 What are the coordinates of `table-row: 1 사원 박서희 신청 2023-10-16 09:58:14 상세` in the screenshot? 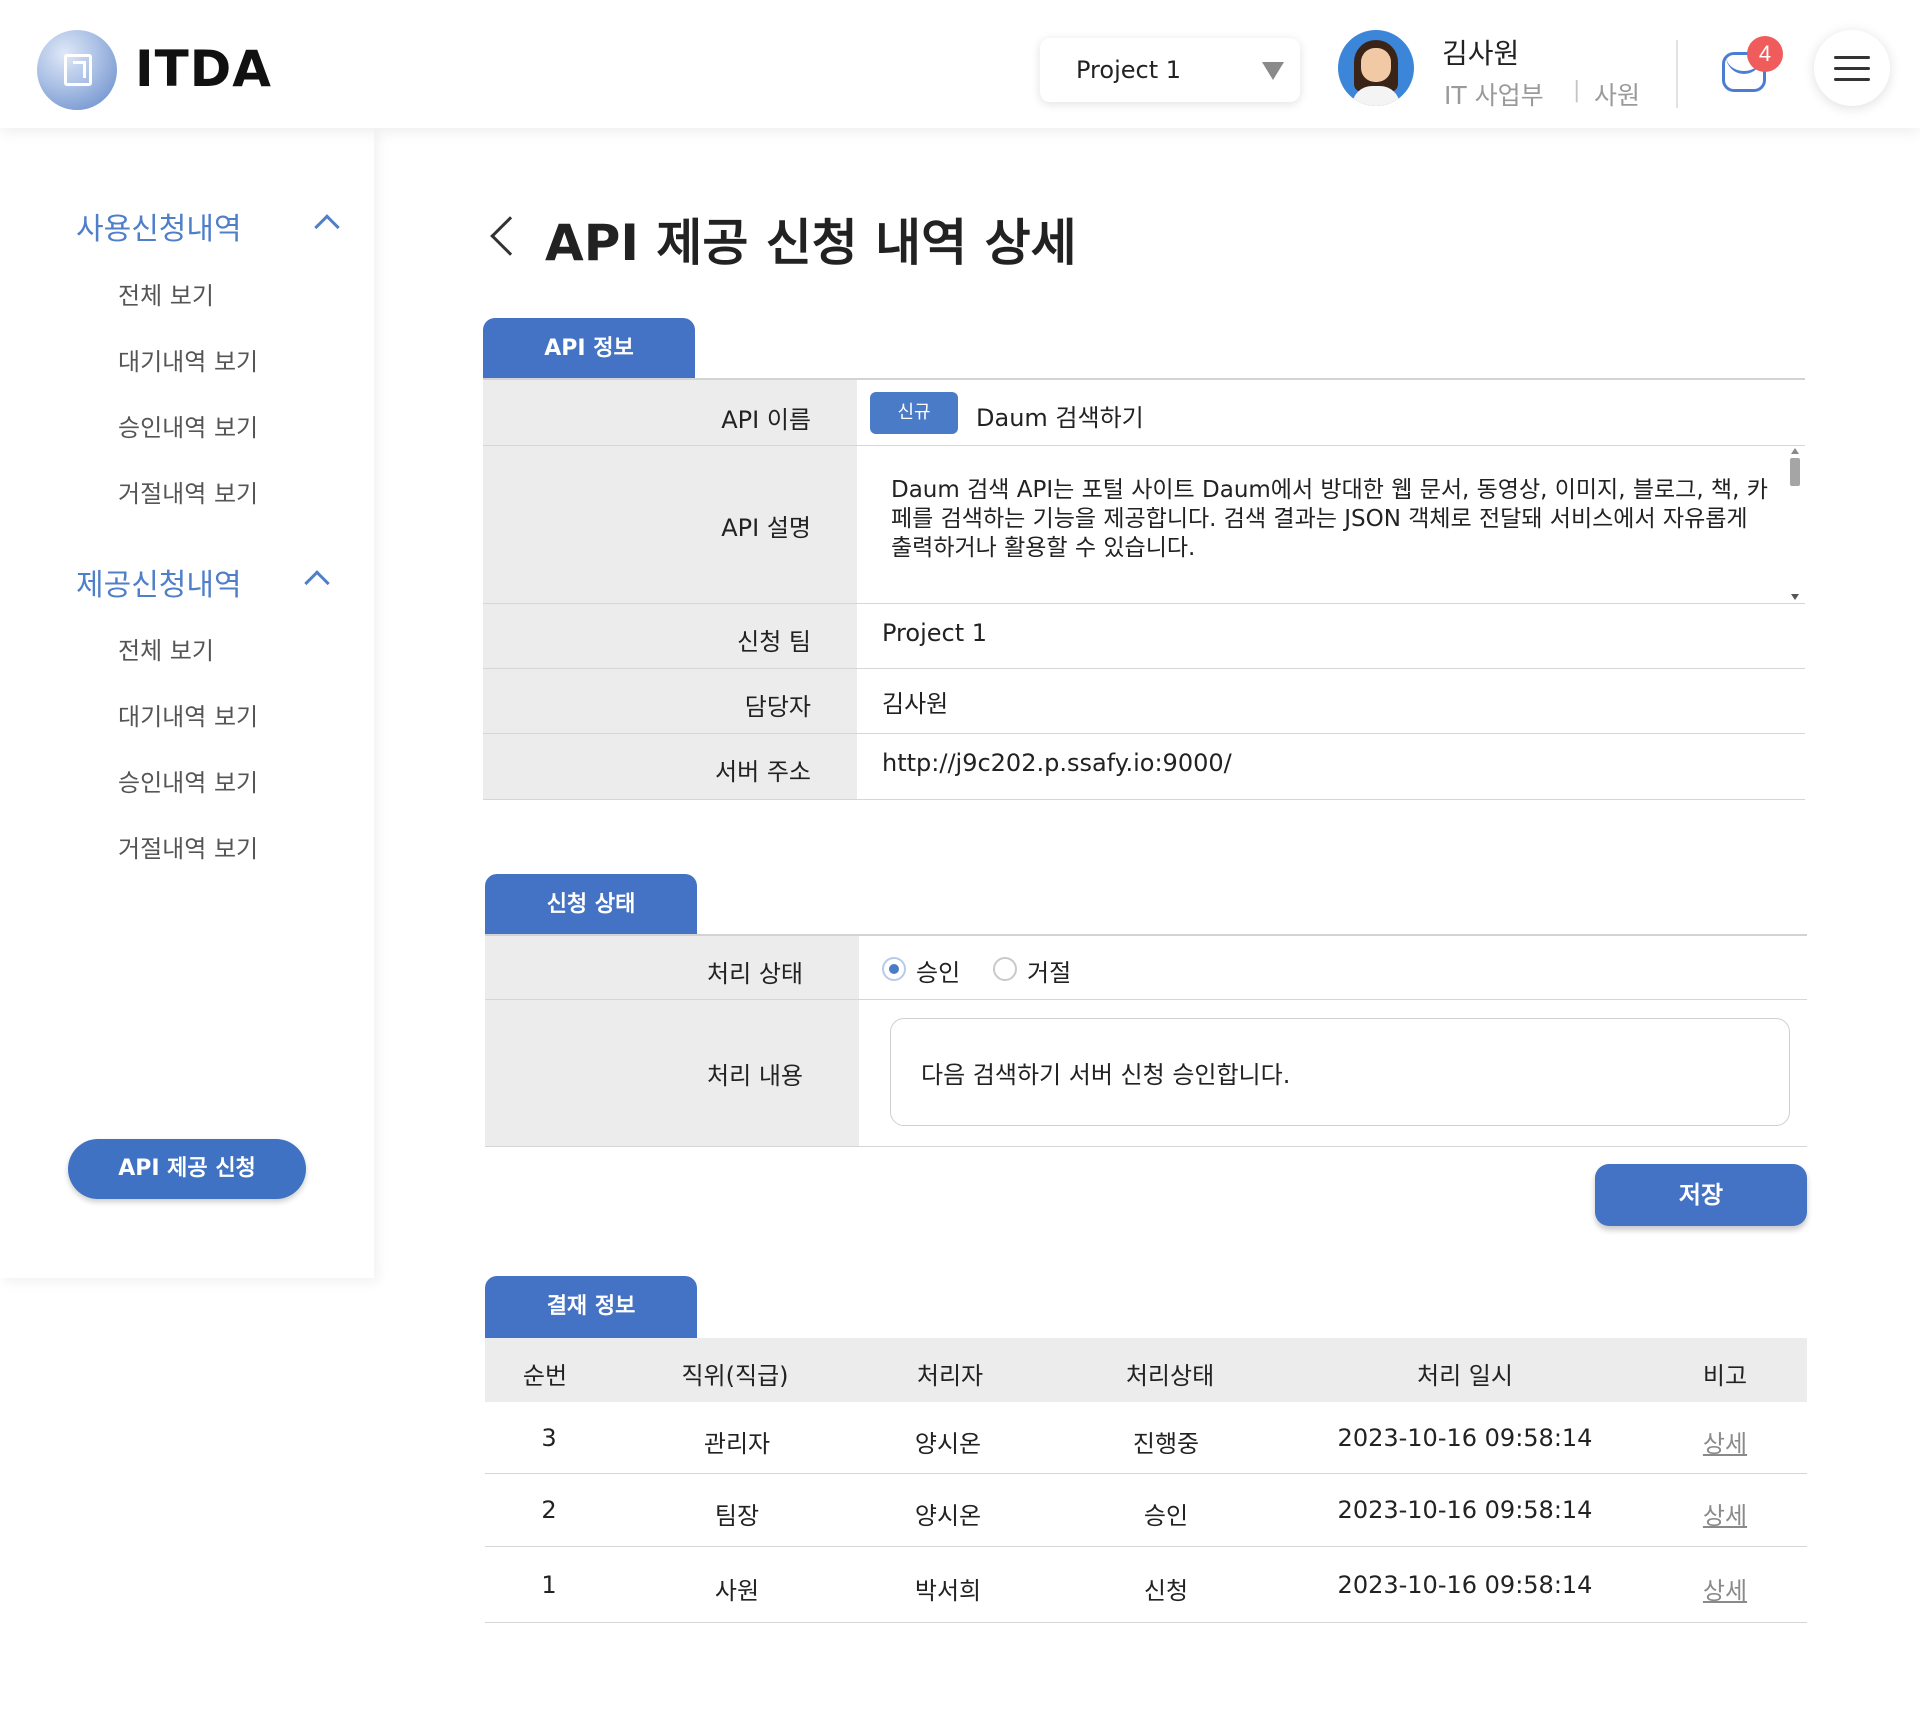 It's located at (1146, 1585).